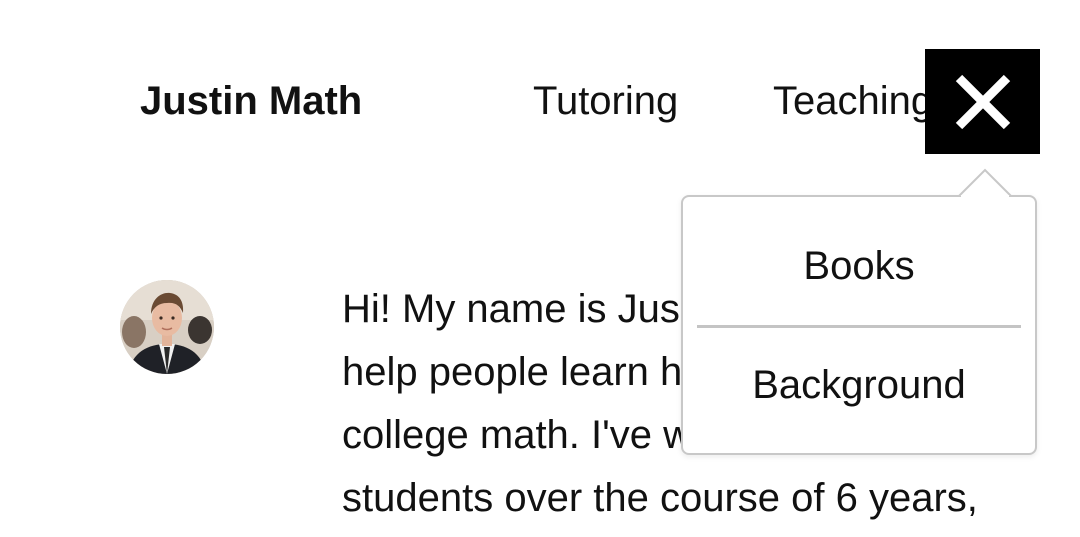  Describe the element at coordinates (859, 385) in the screenshot. I see `dropdown-item-background: Background` at that location.